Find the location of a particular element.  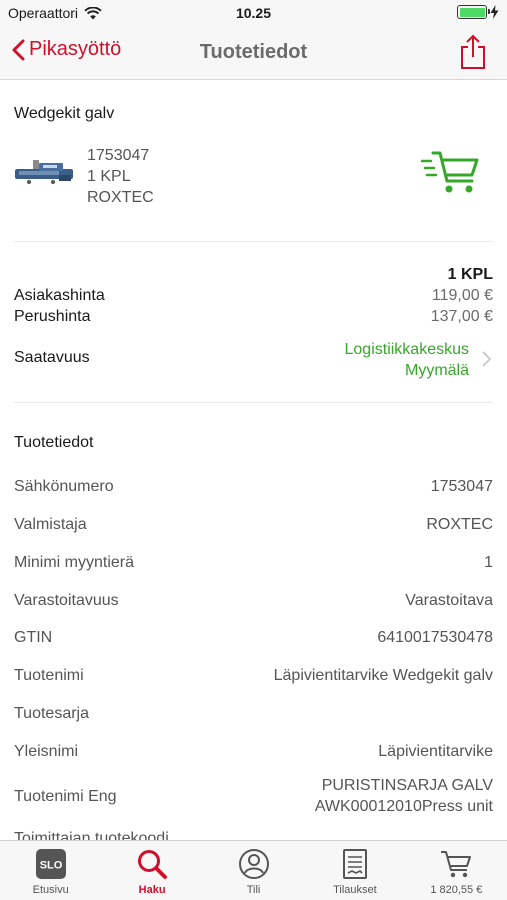

spec-value-line2: AWK00012010Press unit is located at coordinates (403, 806).